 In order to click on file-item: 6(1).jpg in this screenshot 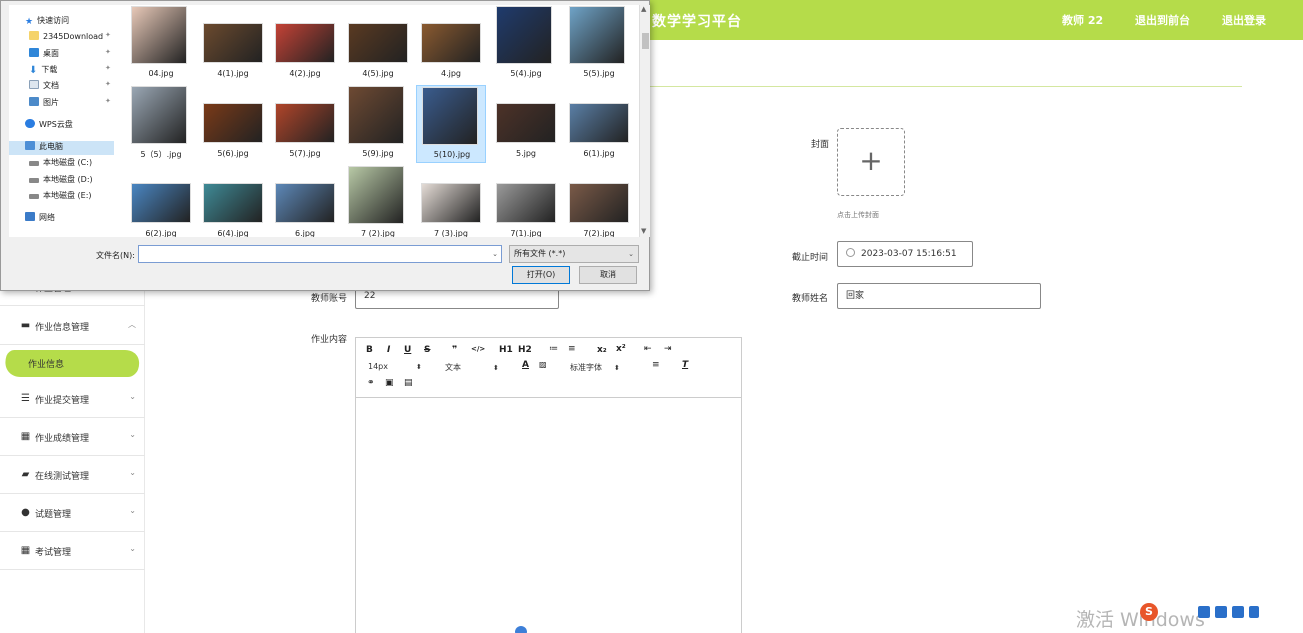, I will do `click(599, 124)`.